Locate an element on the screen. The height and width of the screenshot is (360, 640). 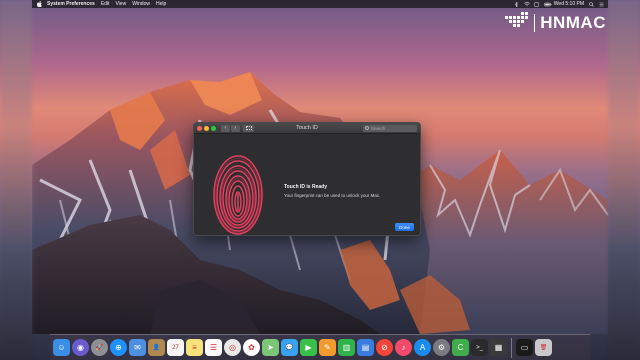
pages-icon: ✎ is located at coordinates (327, 347).